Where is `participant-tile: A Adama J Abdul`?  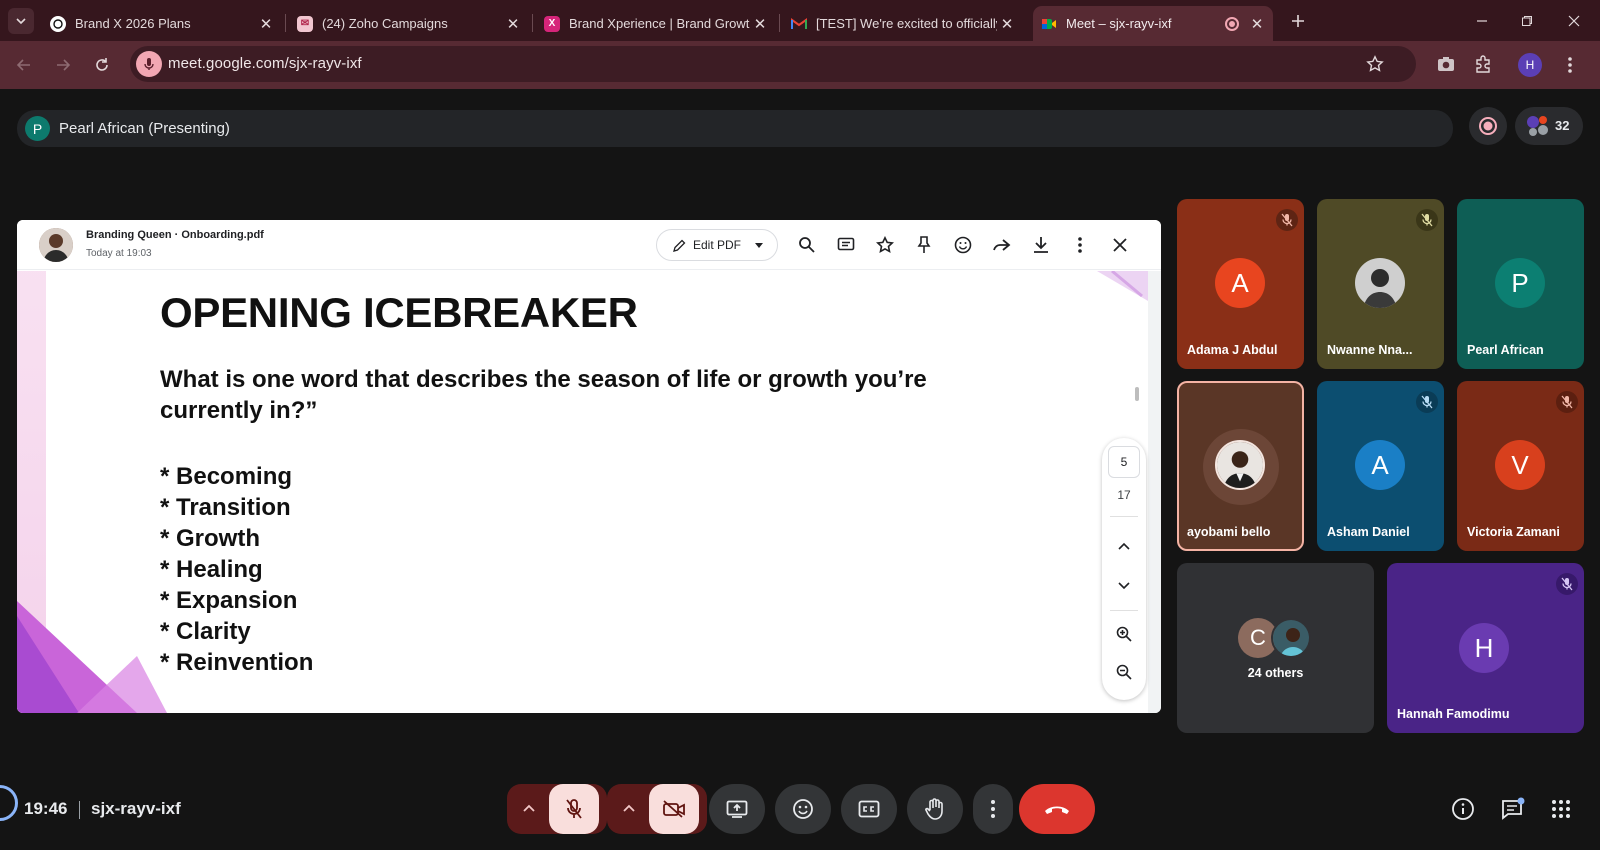 participant-tile: A Adama J Abdul is located at coordinates (1240, 284).